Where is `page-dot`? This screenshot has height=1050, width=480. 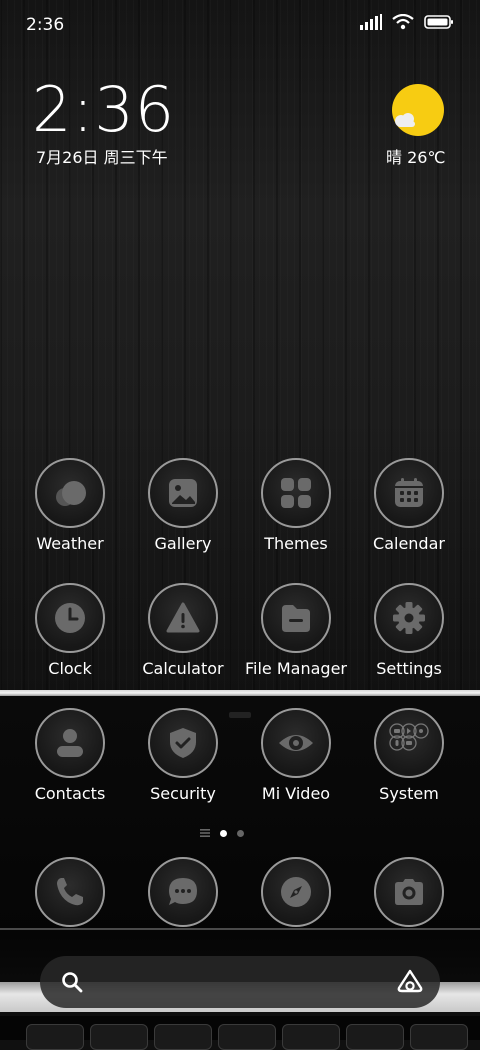
page-dot is located at coordinates (240, 833).